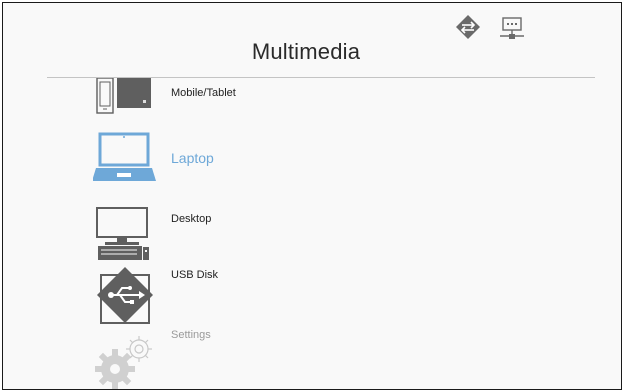  Describe the element at coordinates (306, 51) in the screenshot. I see `page-title: Multimedia` at that location.